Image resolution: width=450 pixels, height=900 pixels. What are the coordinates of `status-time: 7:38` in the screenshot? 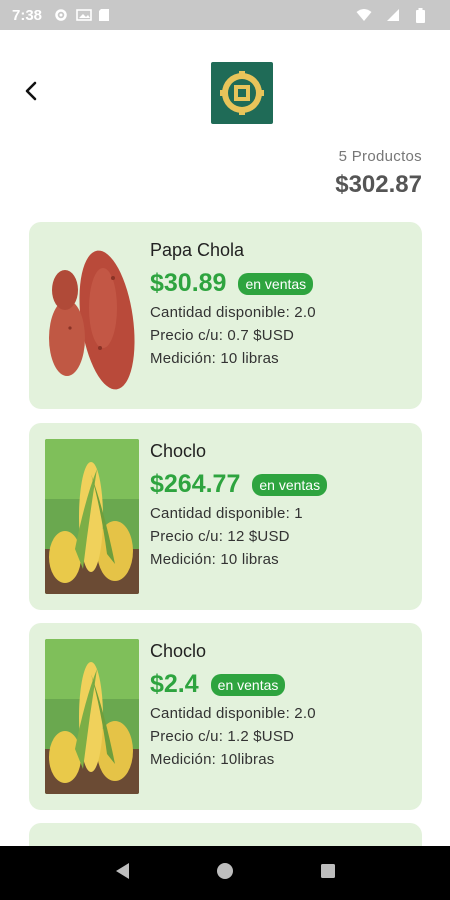 It's located at (27, 15).